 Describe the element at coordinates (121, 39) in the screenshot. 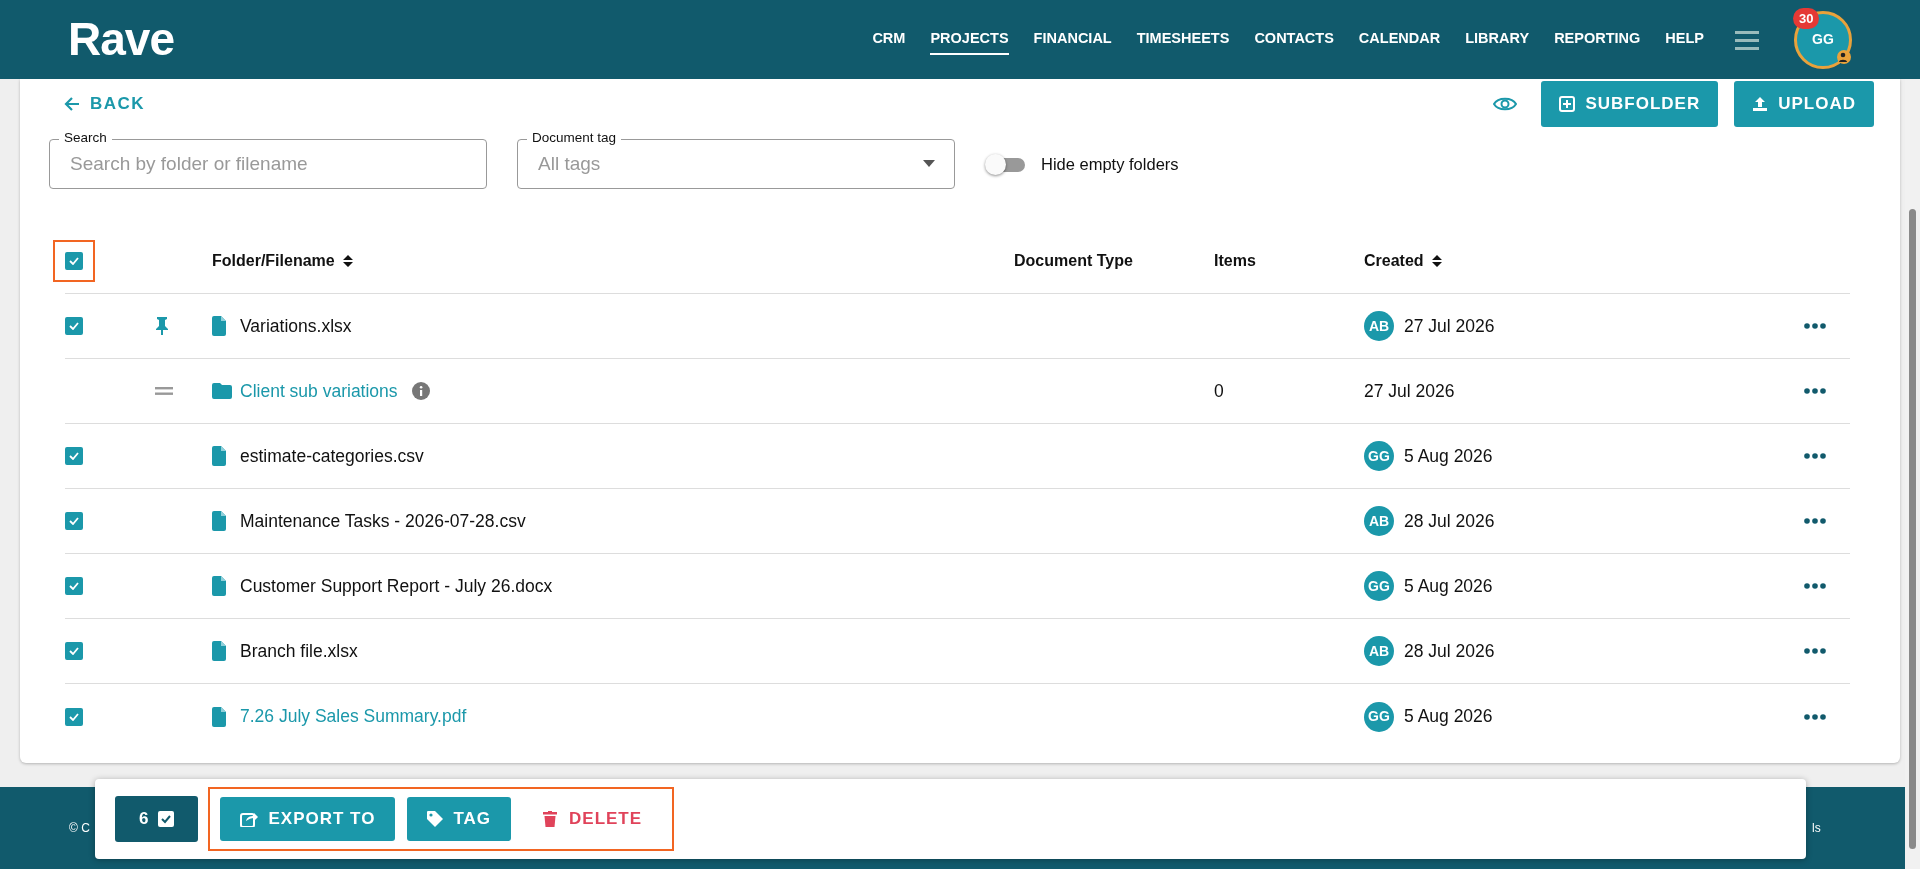

I see `logo: Rave` at that location.